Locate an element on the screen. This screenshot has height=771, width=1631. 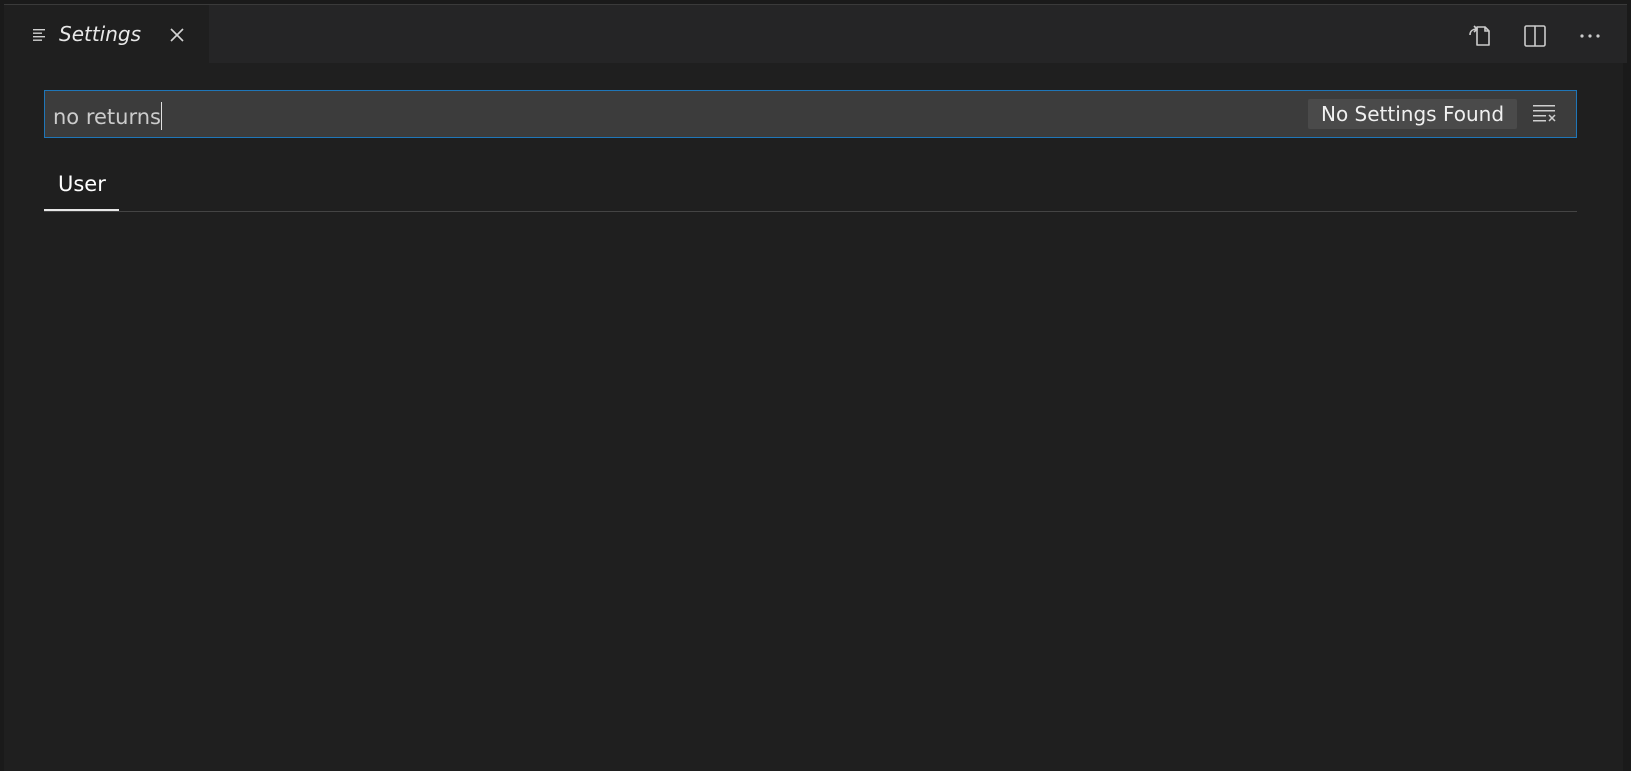
results-count-badge: No Settings Found is located at coordinates (1413, 114).